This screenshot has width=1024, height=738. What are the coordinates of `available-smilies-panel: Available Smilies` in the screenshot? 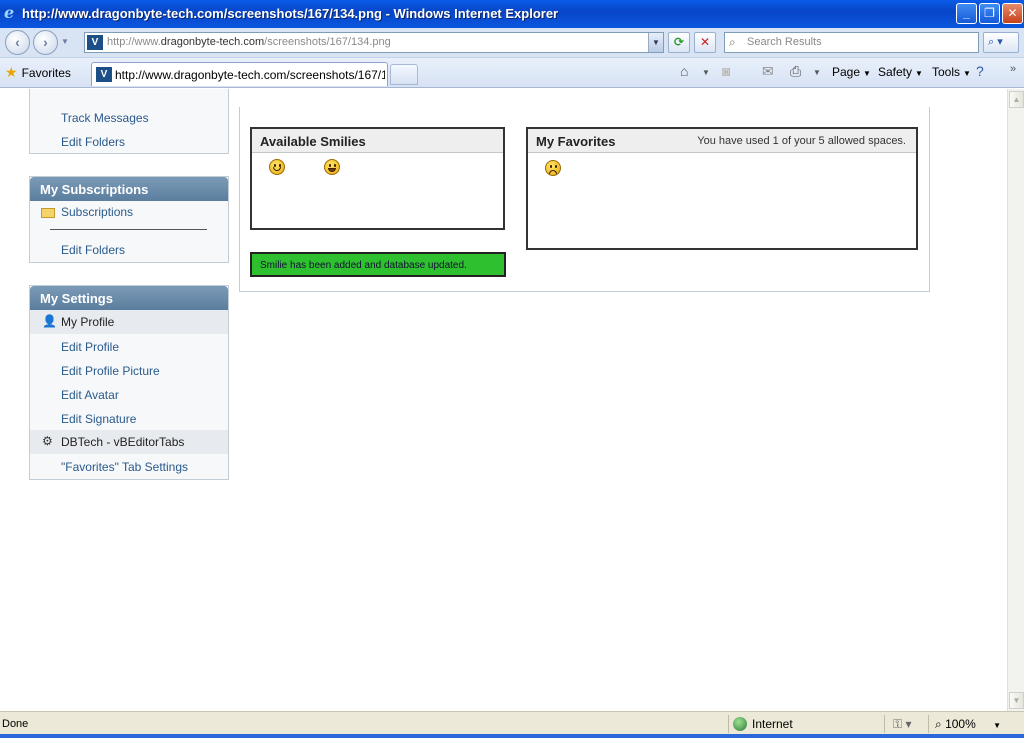 It's located at (377, 178).